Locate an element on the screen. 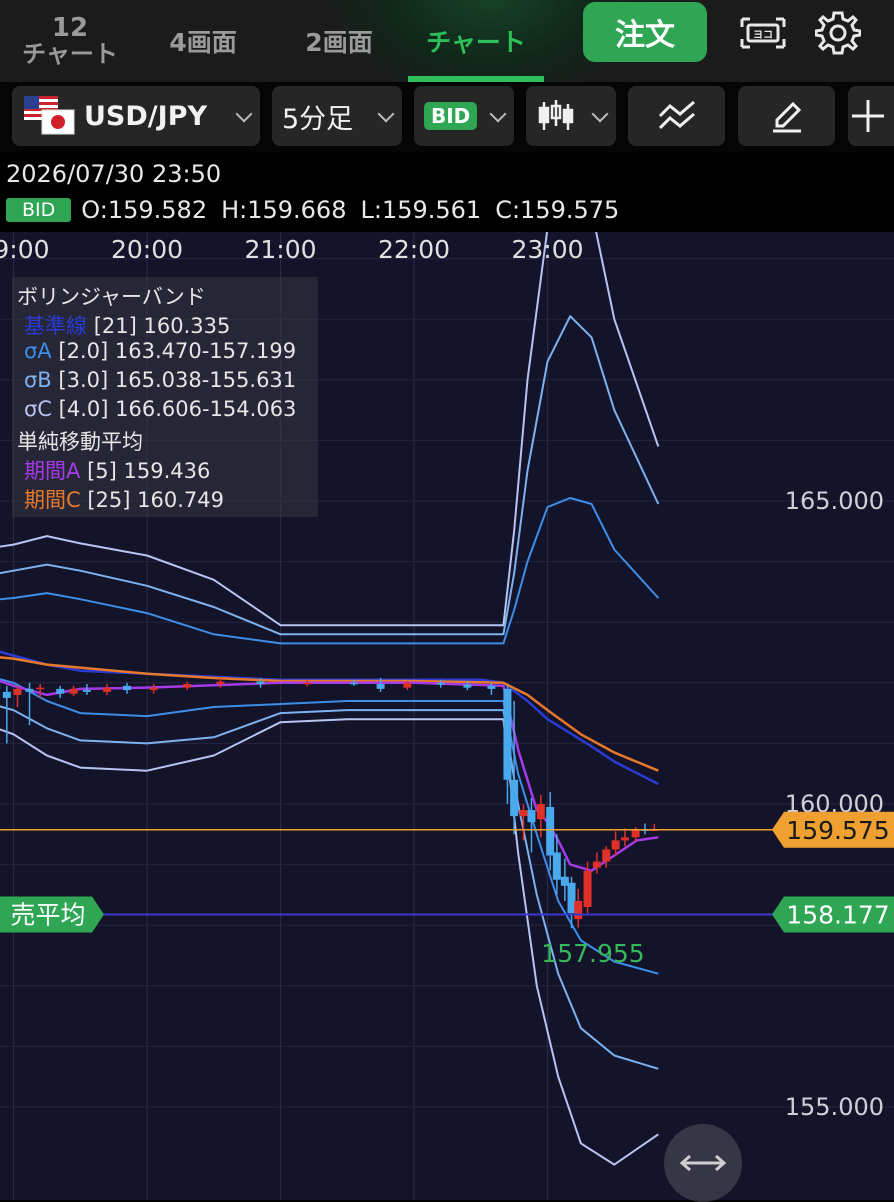 This screenshot has width=894, height=1202. price-tick-label: 155.000 is located at coordinates (834, 1107).